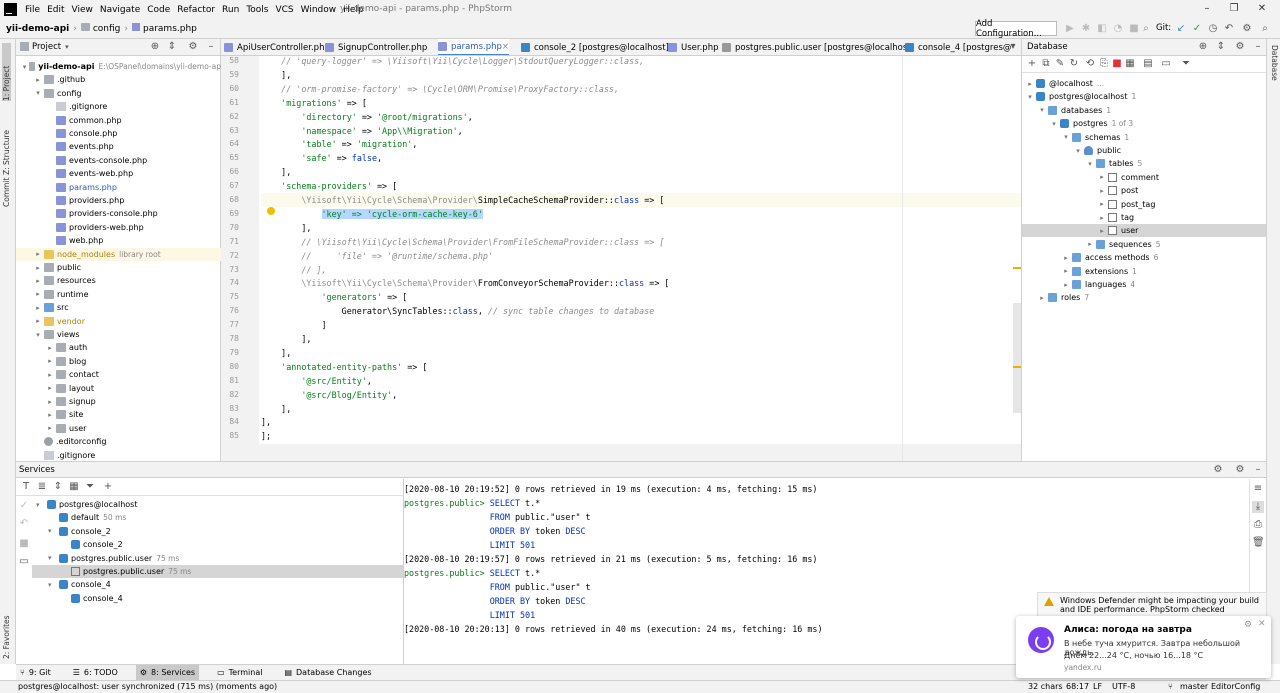  I want to click on project-tree-item: ▸ node_modules library root, so click(118, 254).